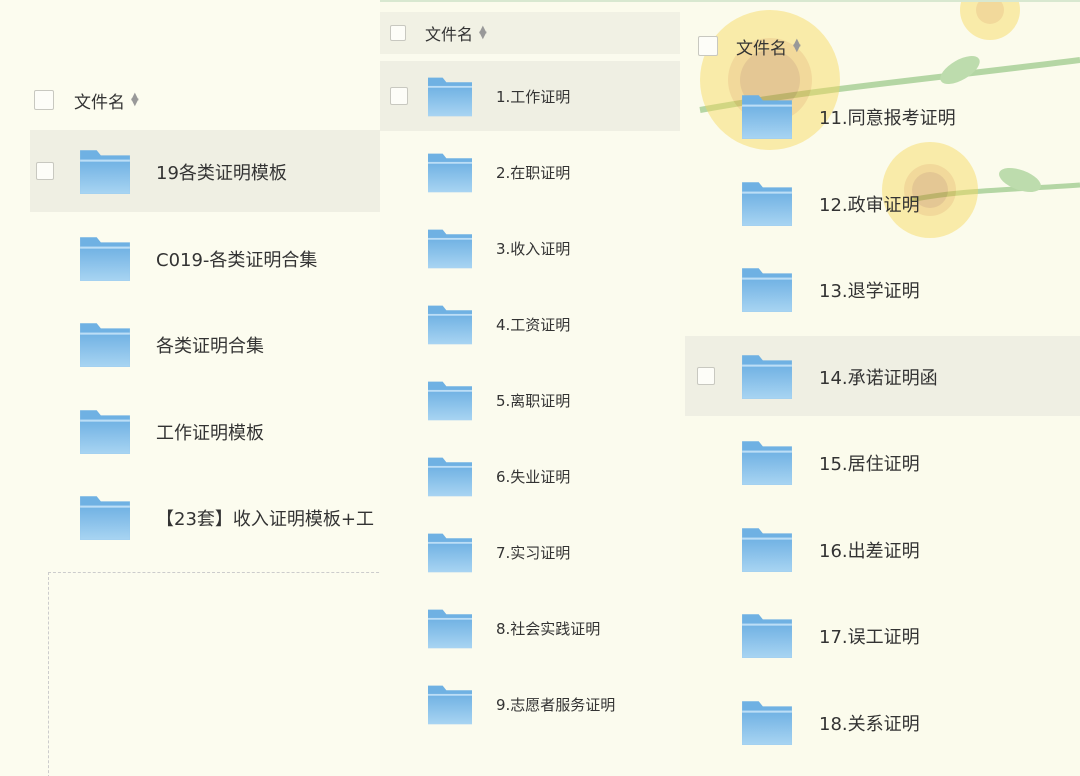  I want to click on file-name: 6.失业证明, so click(533, 476).